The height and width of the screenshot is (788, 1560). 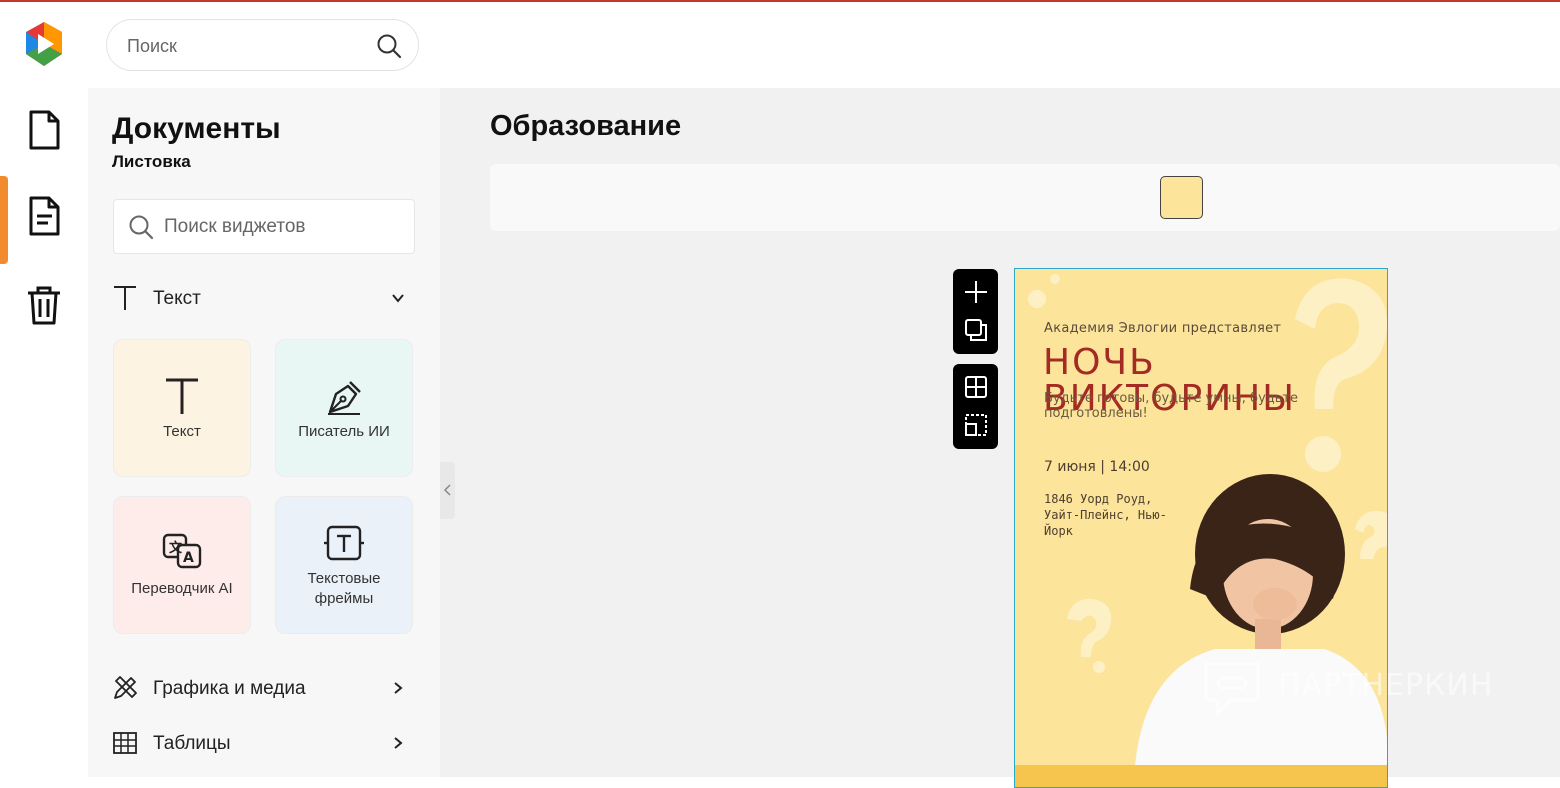 I want to click on document-text-icon, so click(x=44, y=216).